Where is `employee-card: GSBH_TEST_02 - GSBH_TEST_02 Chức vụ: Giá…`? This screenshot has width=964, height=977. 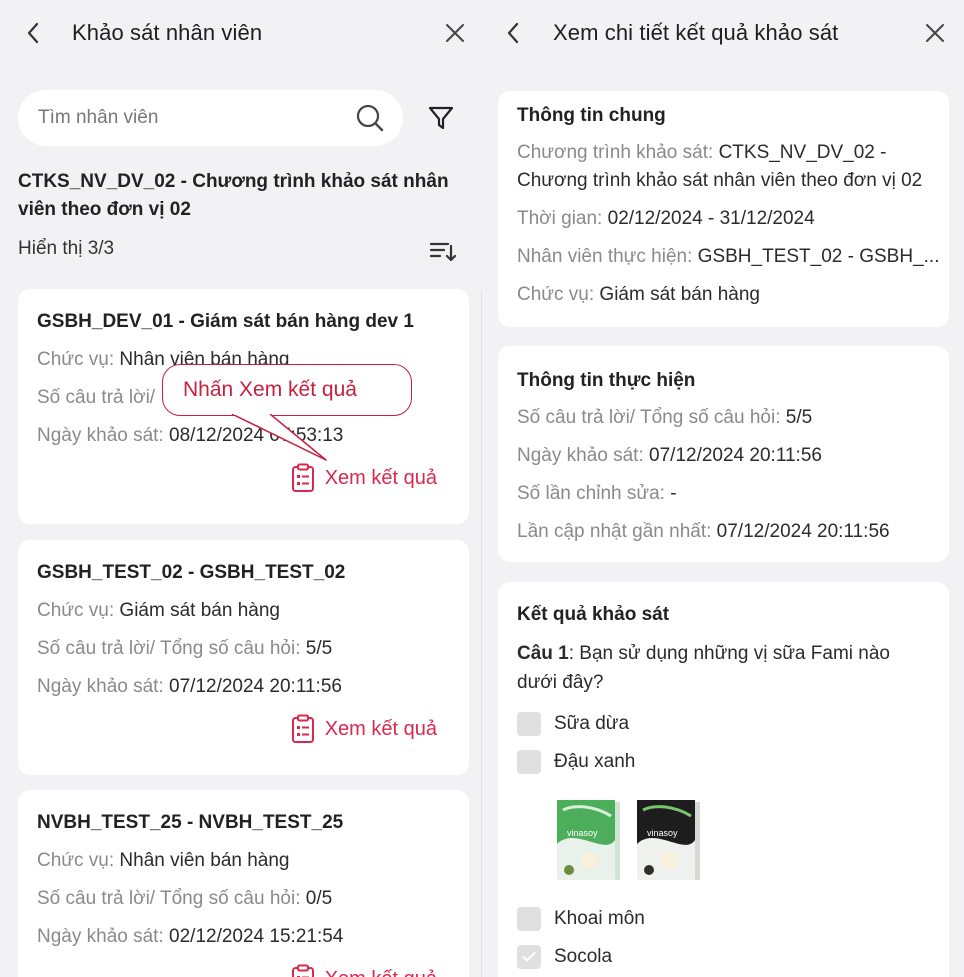
employee-card: GSBH_TEST_02 - GSBH_TEST_02 Chức vụ: Giá… is located at coordinates (243, 657).